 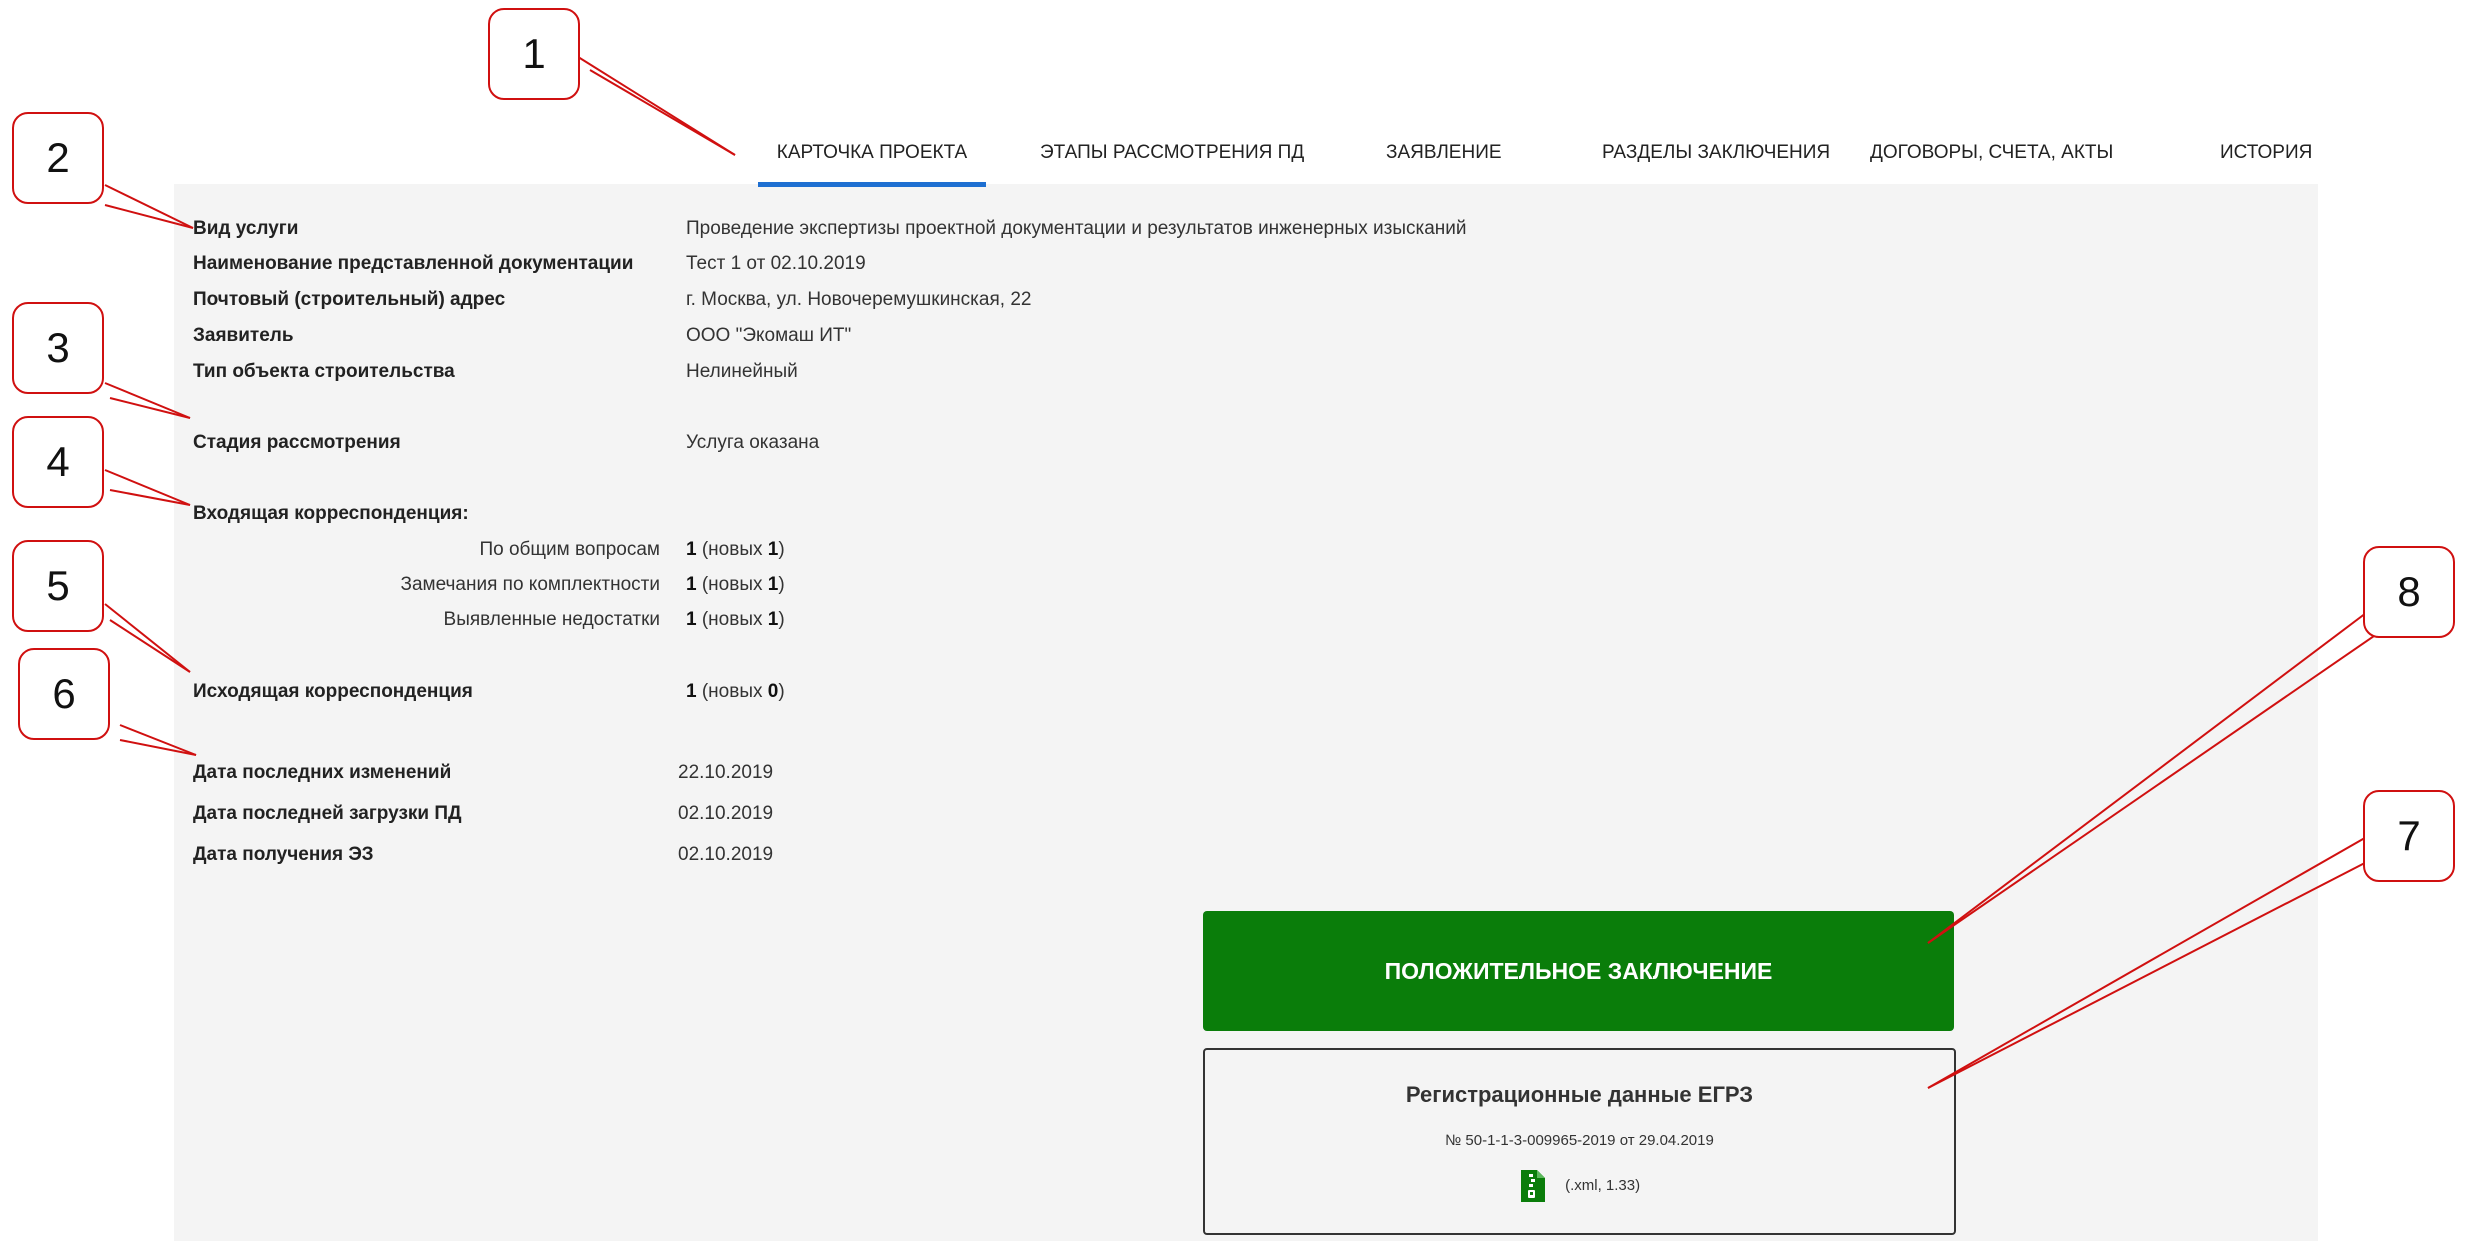 What do you see at coordinates (2409, 836) in the screenshot?
I see `callout-7: 7` at bounding box center [2409, 836].